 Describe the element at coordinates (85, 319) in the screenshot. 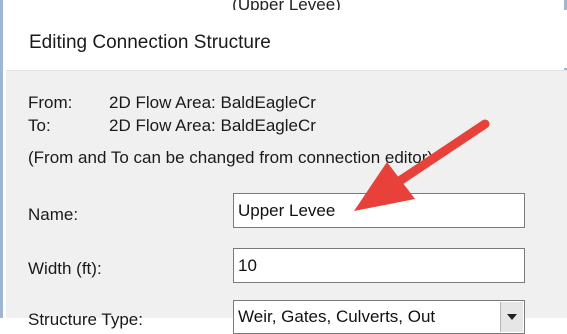

I see `structure-type-label: Structure Type:` at that location.